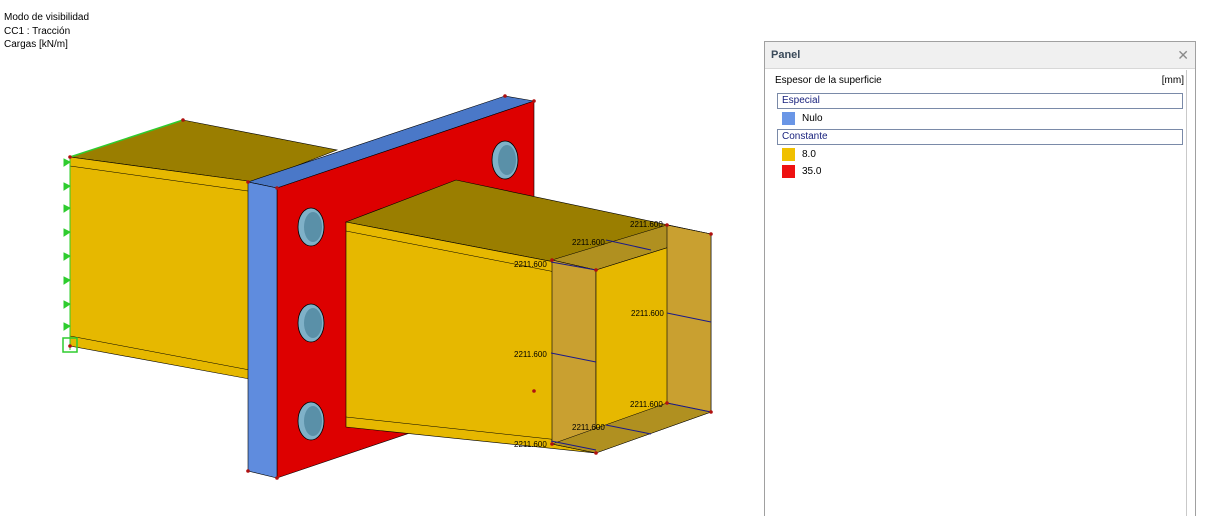 The width and height of the screenshot is (1213, 516). Describe the element at coordinates (1183, 55) in the screenshot. I see `close-icon: ✕` at that location.